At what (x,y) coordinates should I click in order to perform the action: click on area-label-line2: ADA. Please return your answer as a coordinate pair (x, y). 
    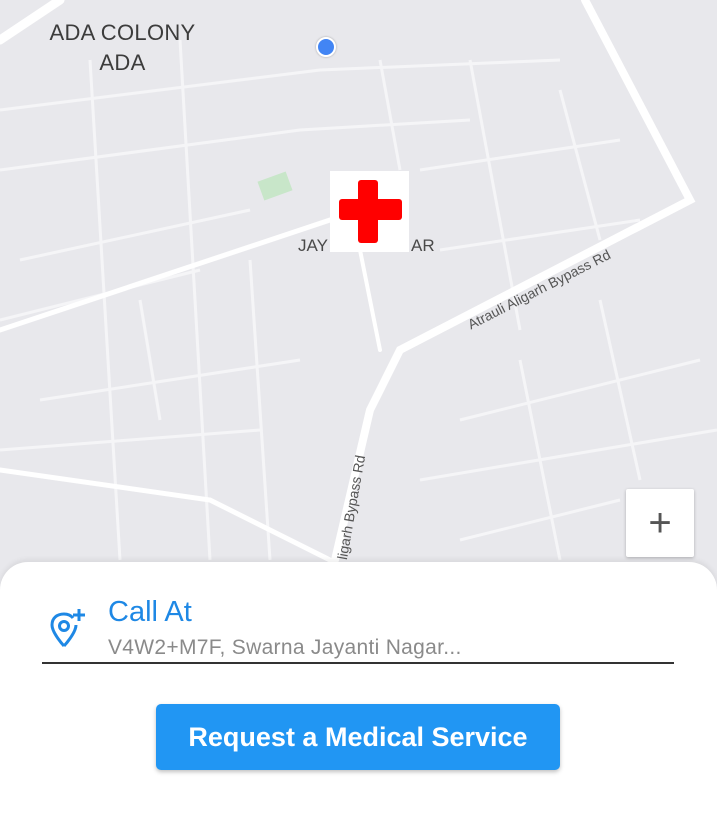
    Looking at the image, I should click on (122, 62).